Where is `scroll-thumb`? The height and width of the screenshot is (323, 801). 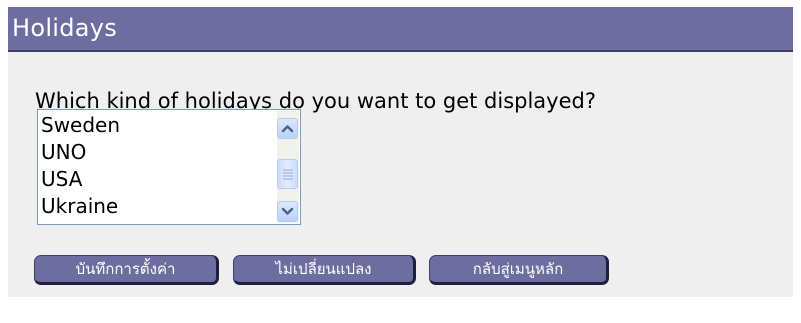
scroll-thumb is located at coordinates (287, 174).